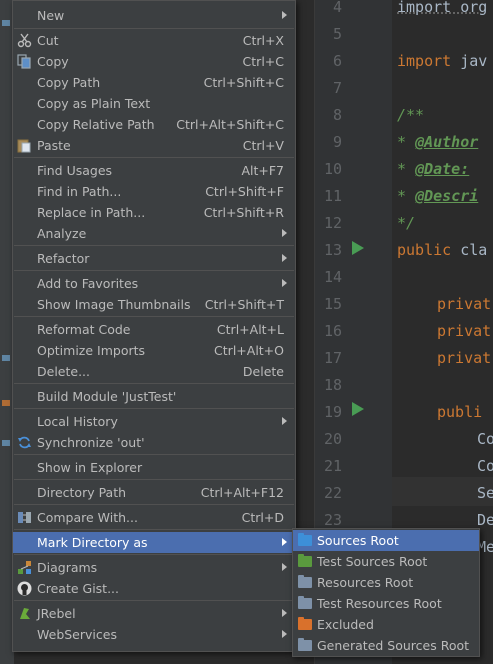 Image resolution: width=493 pixels, height=664 pixels. Describe the element at coordinates (154, 613) in the screenshot. I see `menu-item-jrebel: JRebel` at that location.